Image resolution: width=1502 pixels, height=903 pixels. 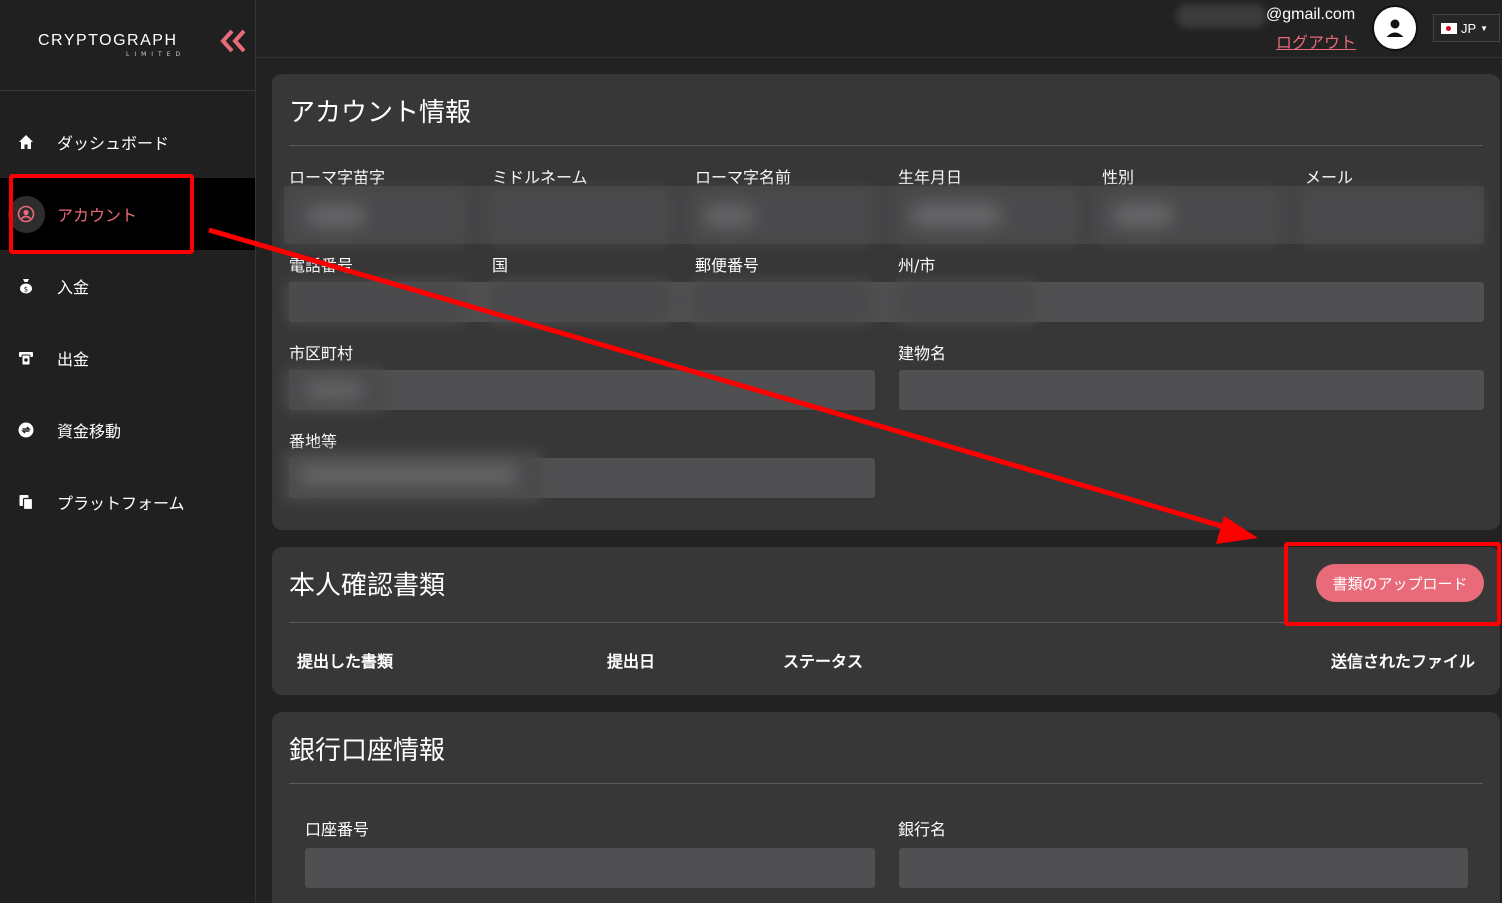 I want to click on contact-row-background, so click(x=886, y=302).